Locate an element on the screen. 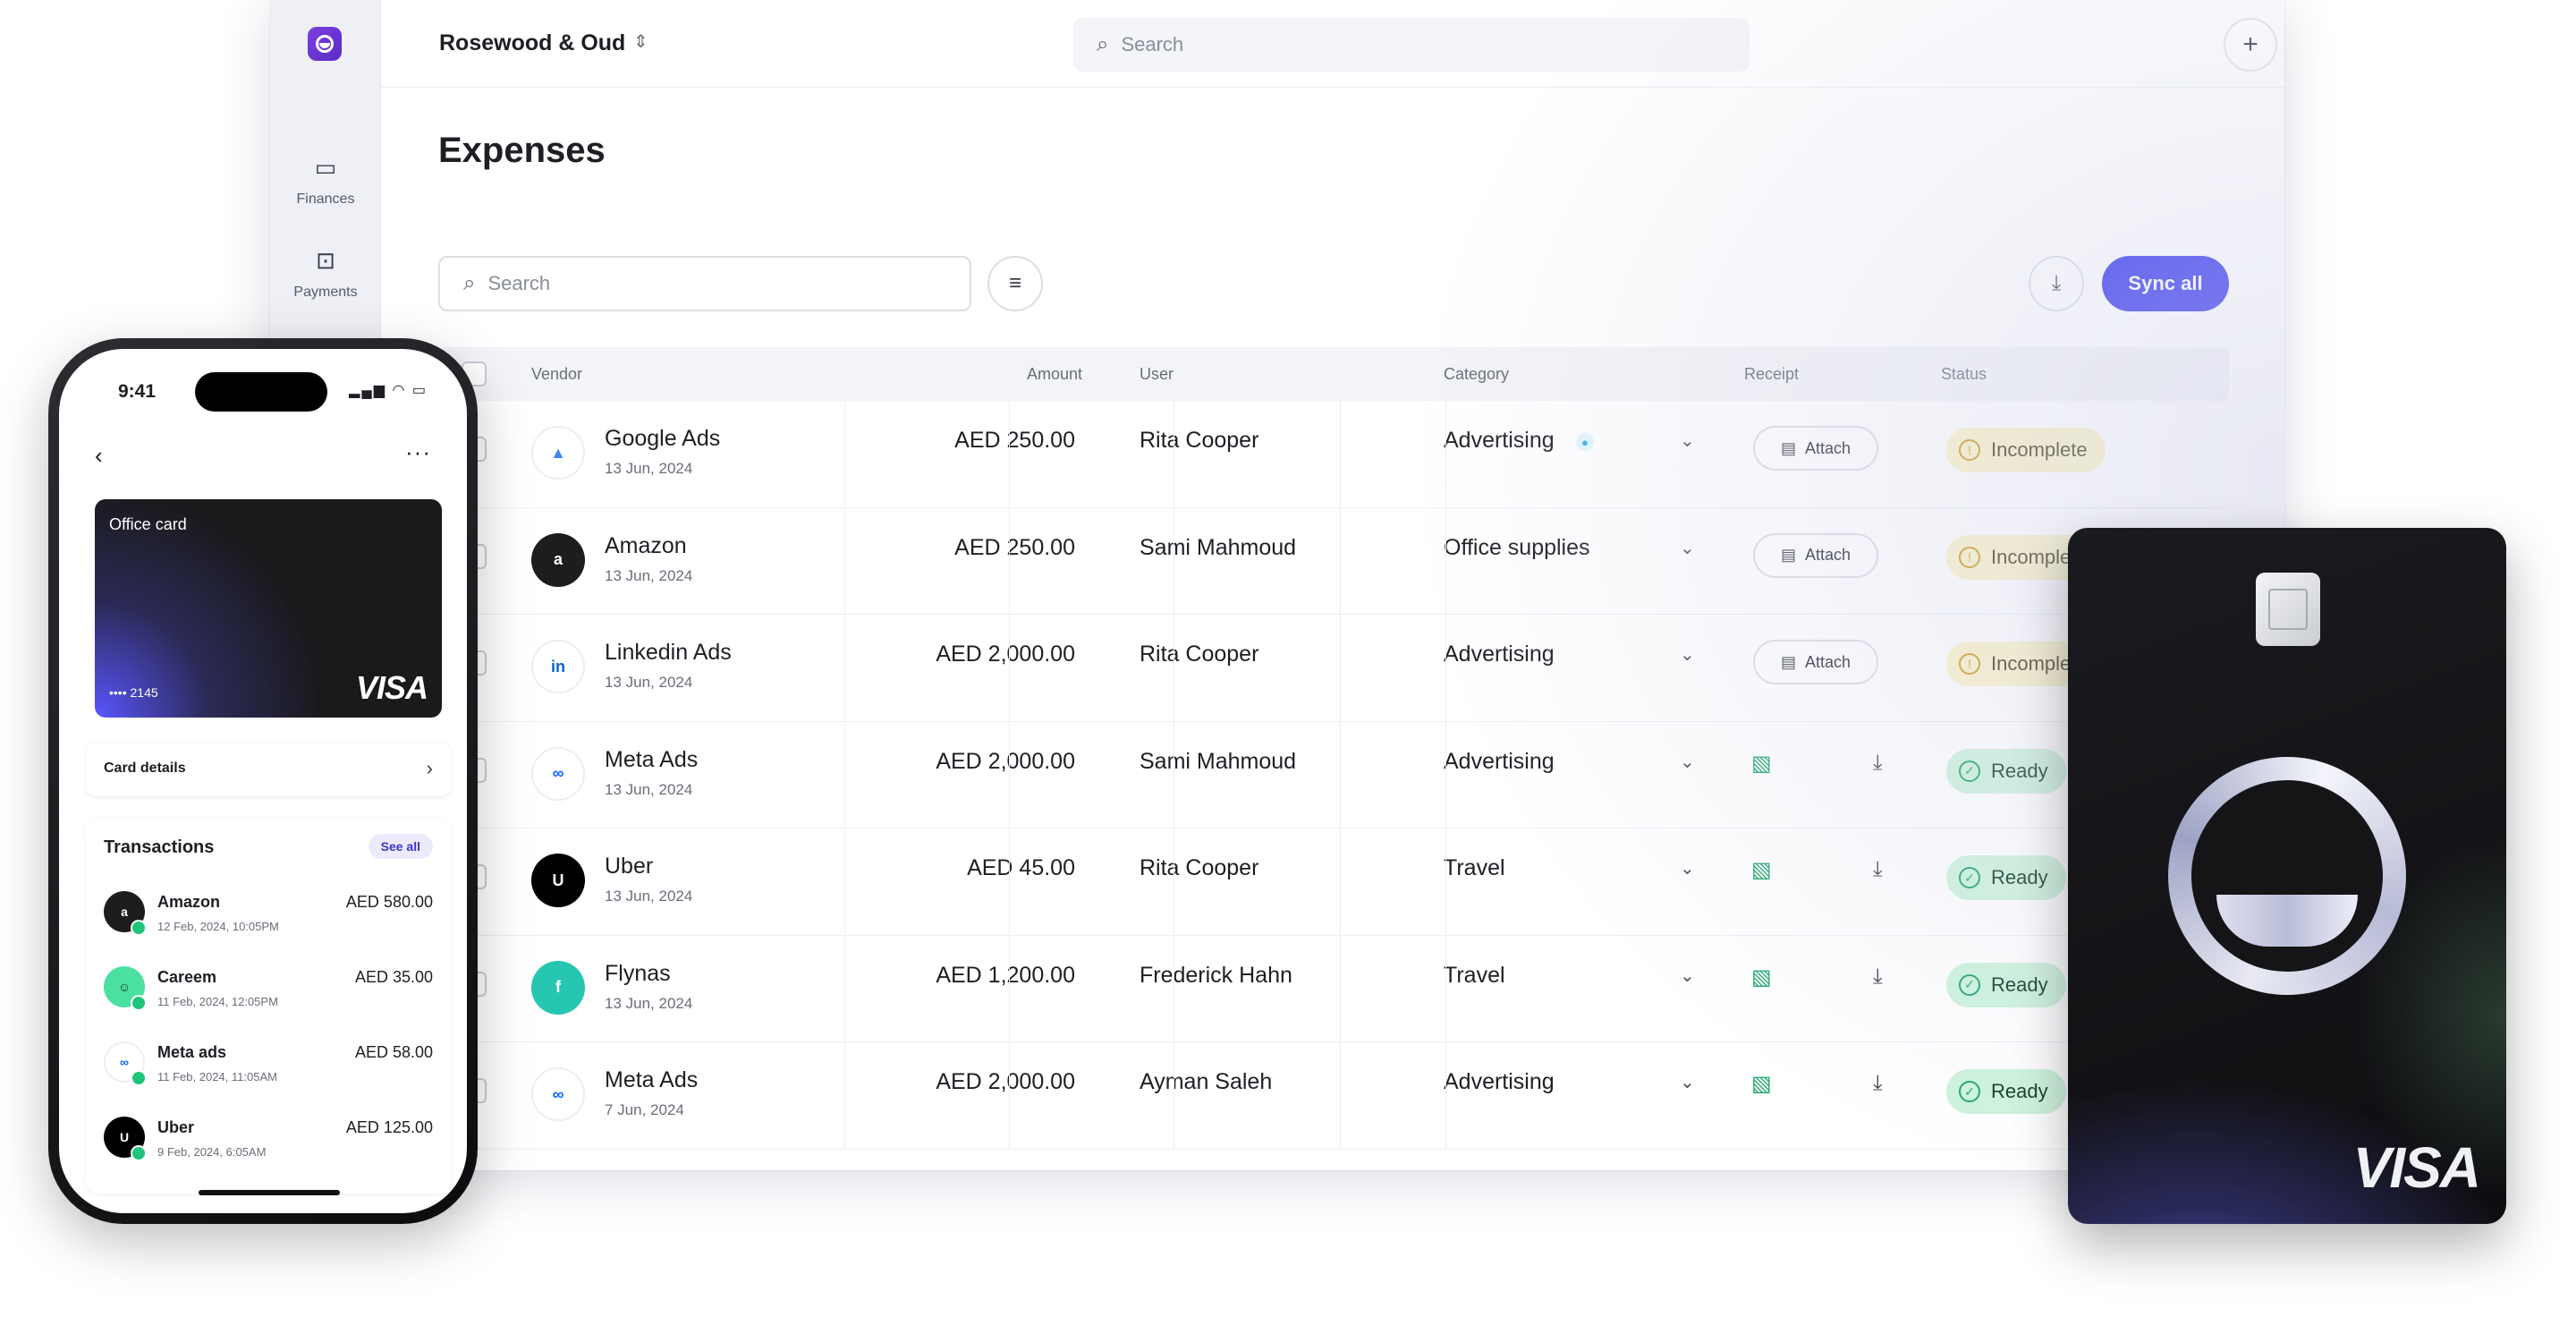 Image resolution: width=2576 pixels, height=1317 pixels. column-header-category: Category is located at coordinates (1476, 374).